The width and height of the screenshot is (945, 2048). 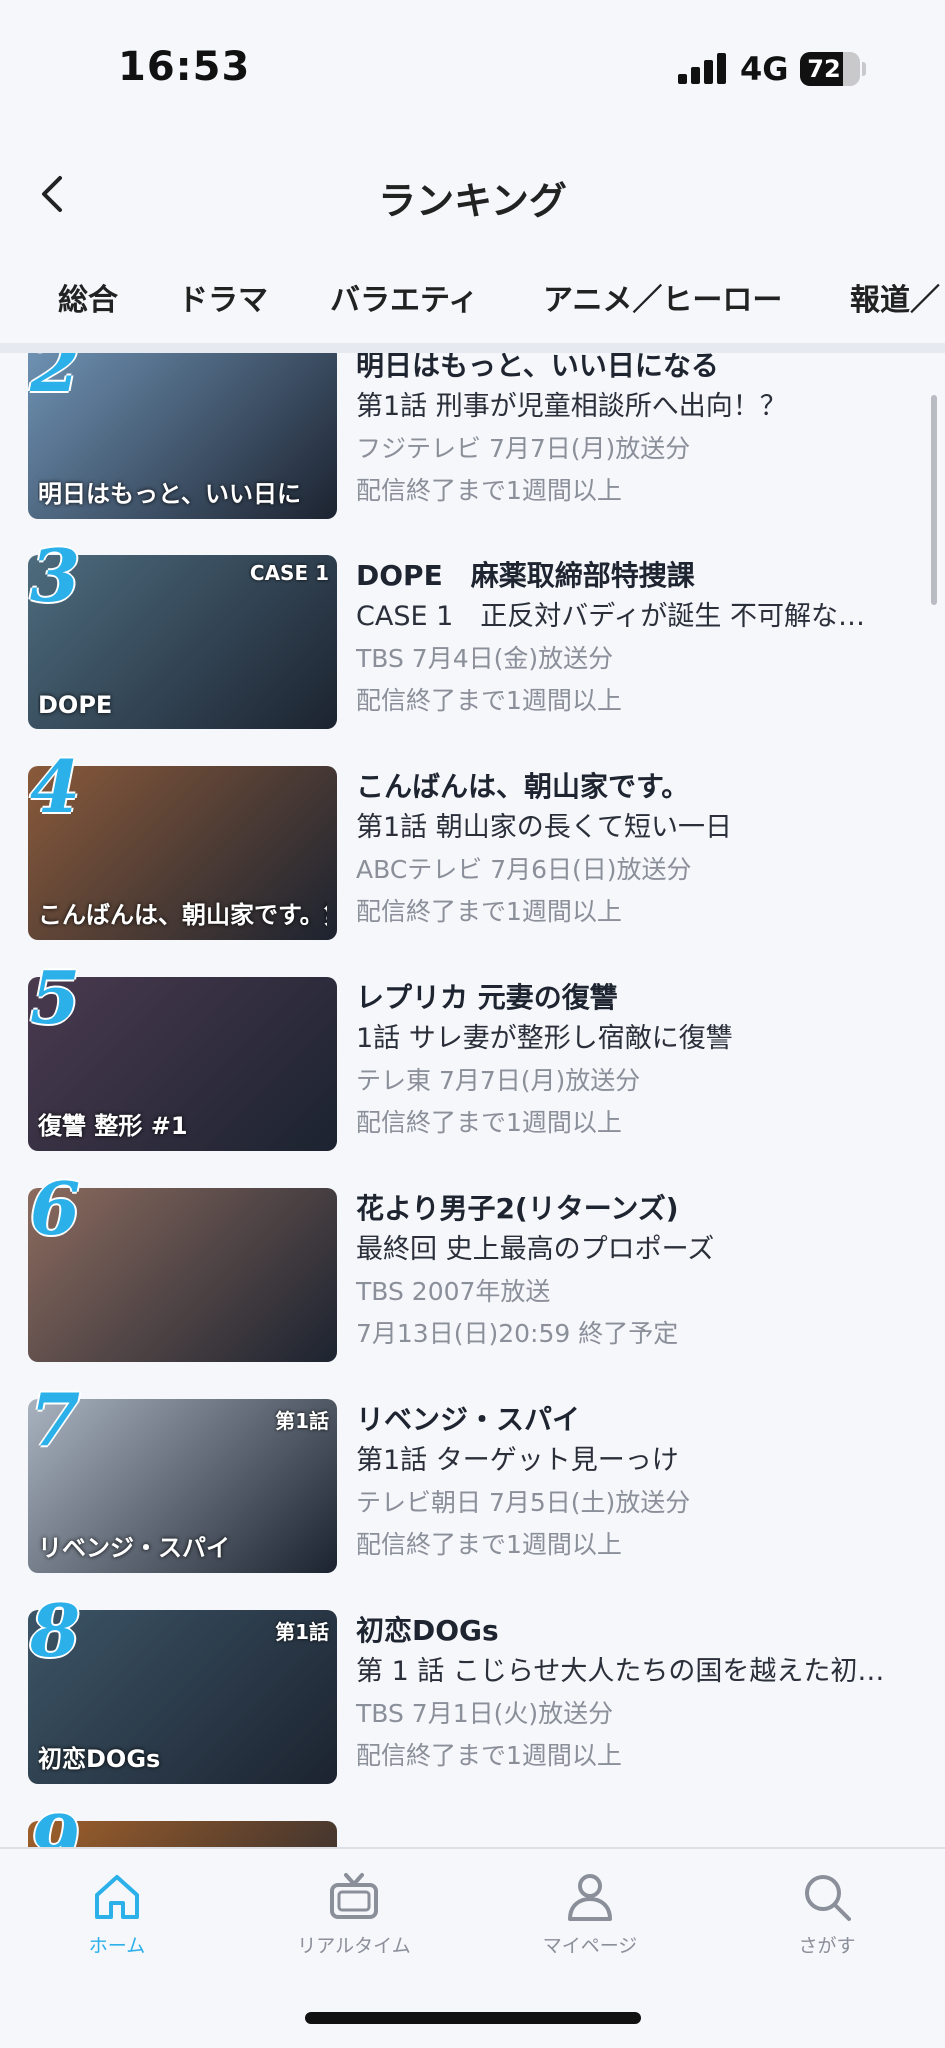 What do you see at coordinates (472, 70) in the screenshot?
I see `status-bar: 16:53 4G 72` at bounding box center [472, 70].